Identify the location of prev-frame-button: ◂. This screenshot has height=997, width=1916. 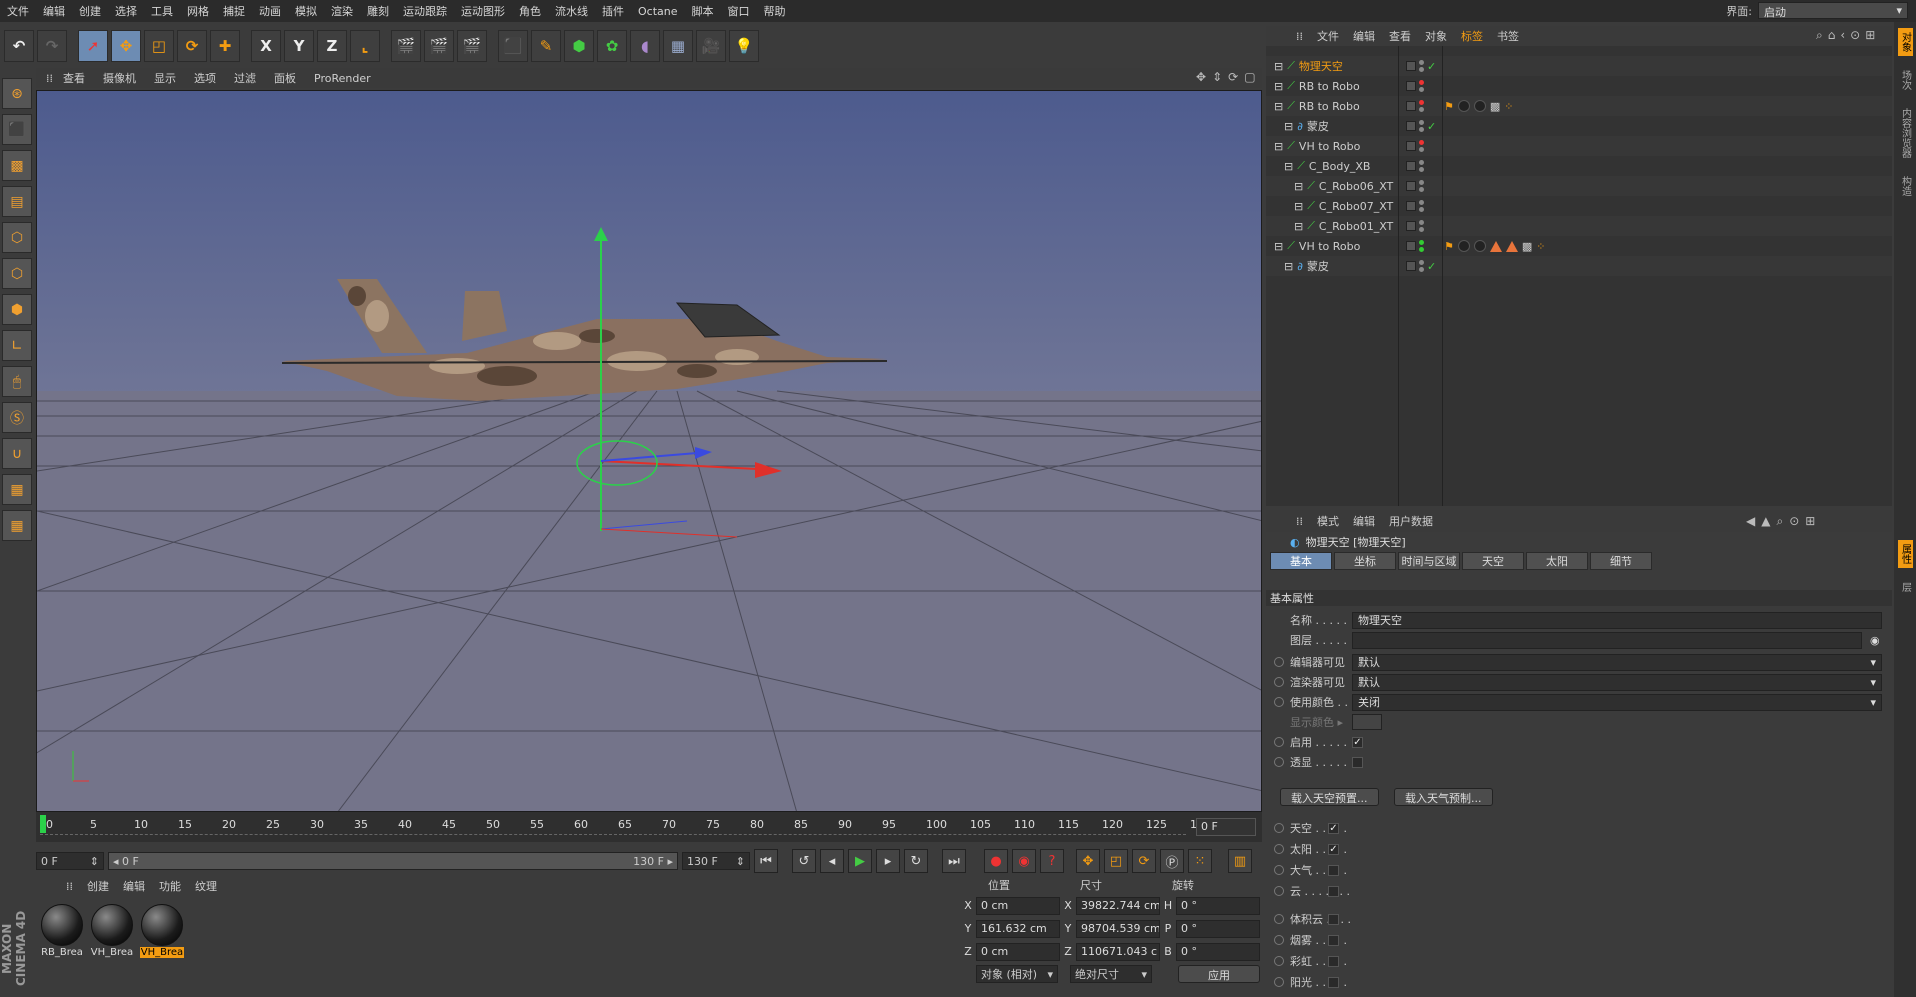
(832, 861).